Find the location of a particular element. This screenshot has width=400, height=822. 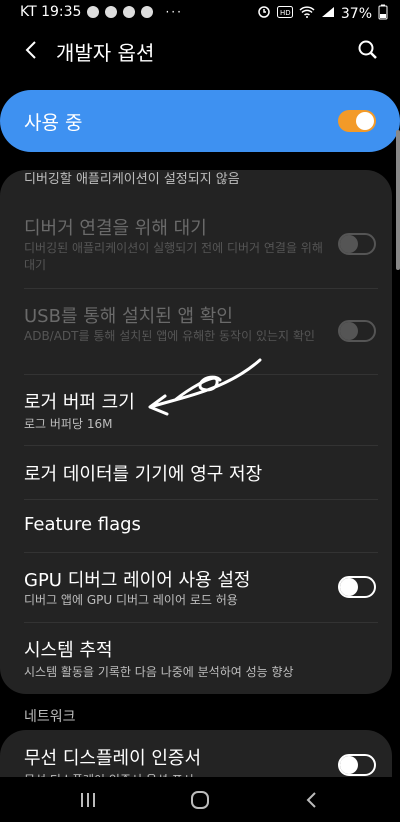

carrier-time: KT 19:35 is located at coordinates (51, 12).